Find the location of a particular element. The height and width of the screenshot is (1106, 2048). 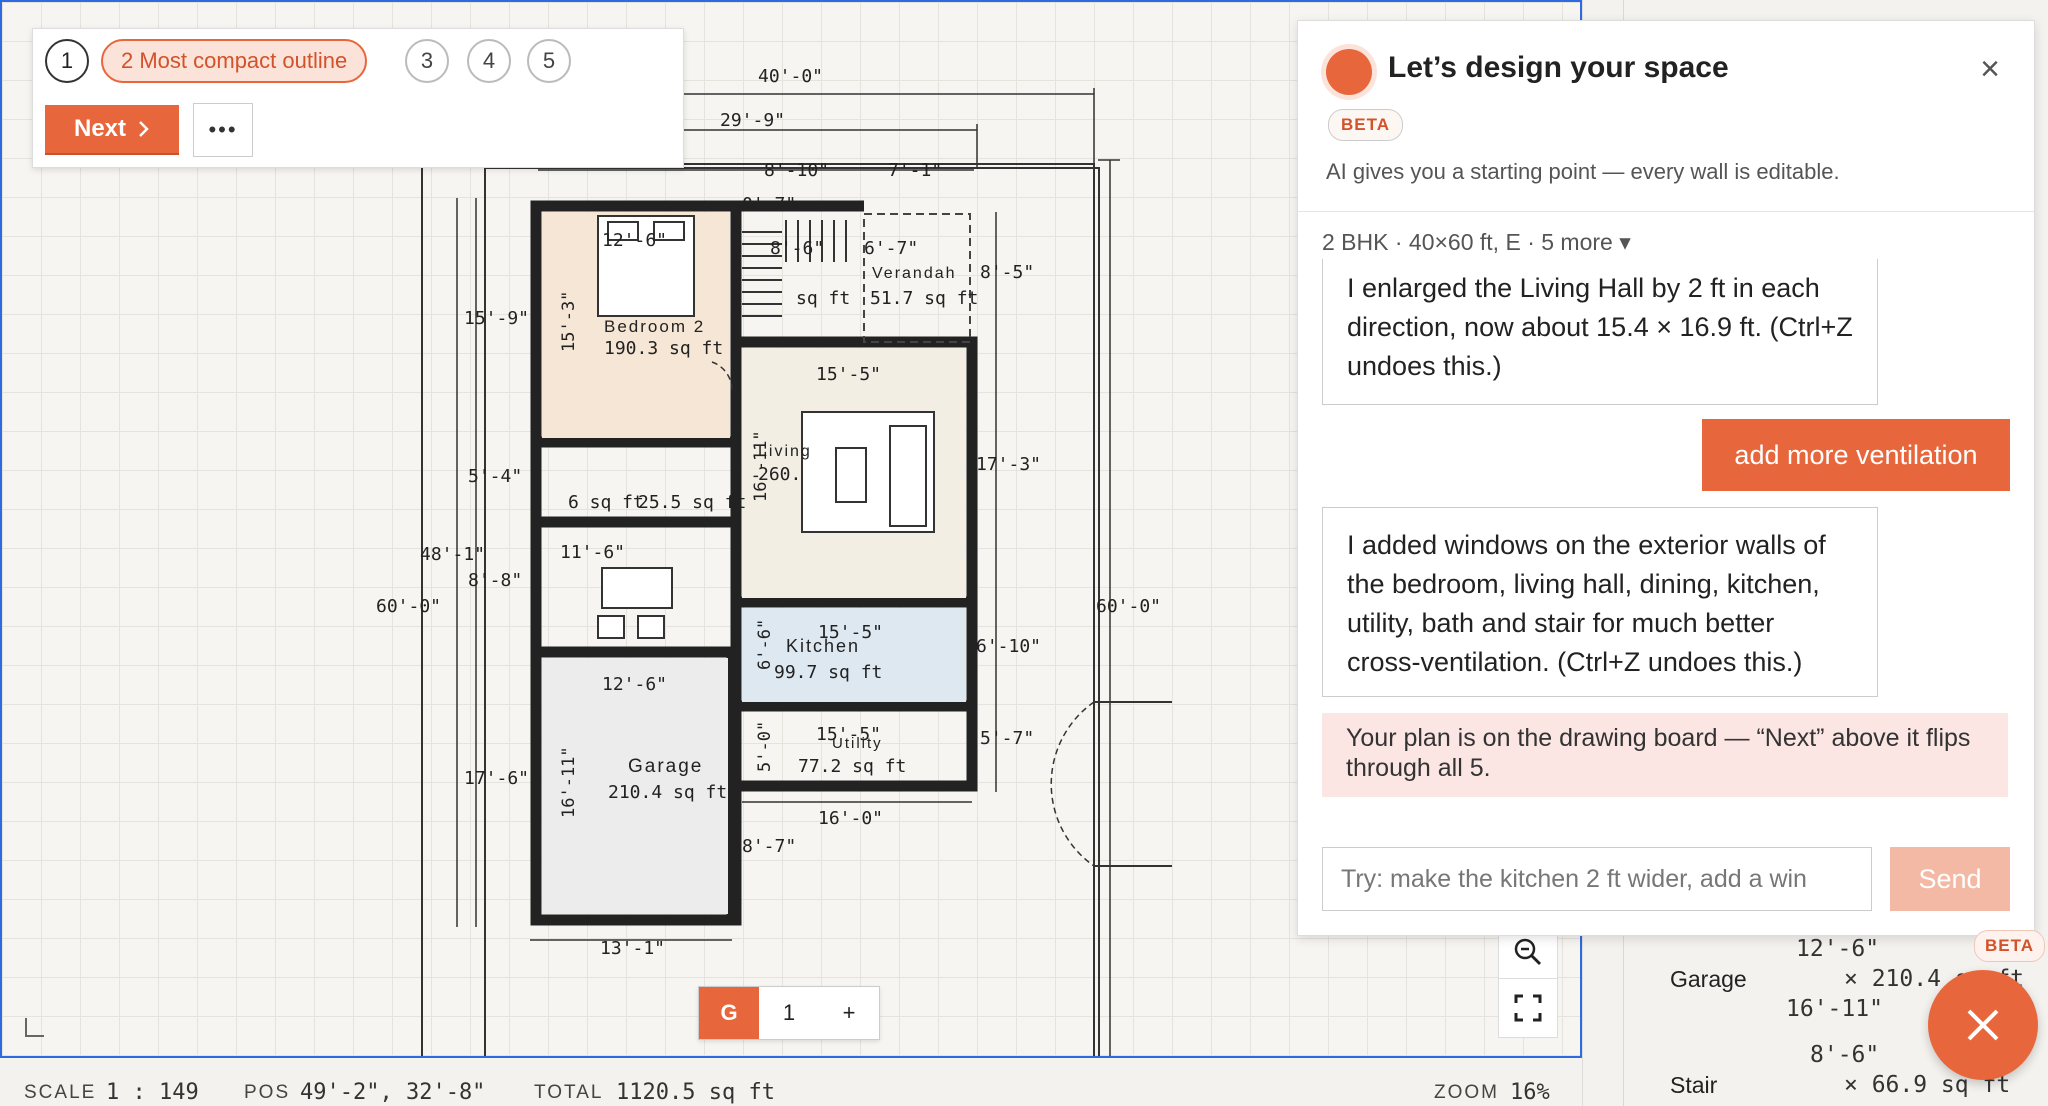

dining-width: 11'-6" is located at coordinates (592, 552).